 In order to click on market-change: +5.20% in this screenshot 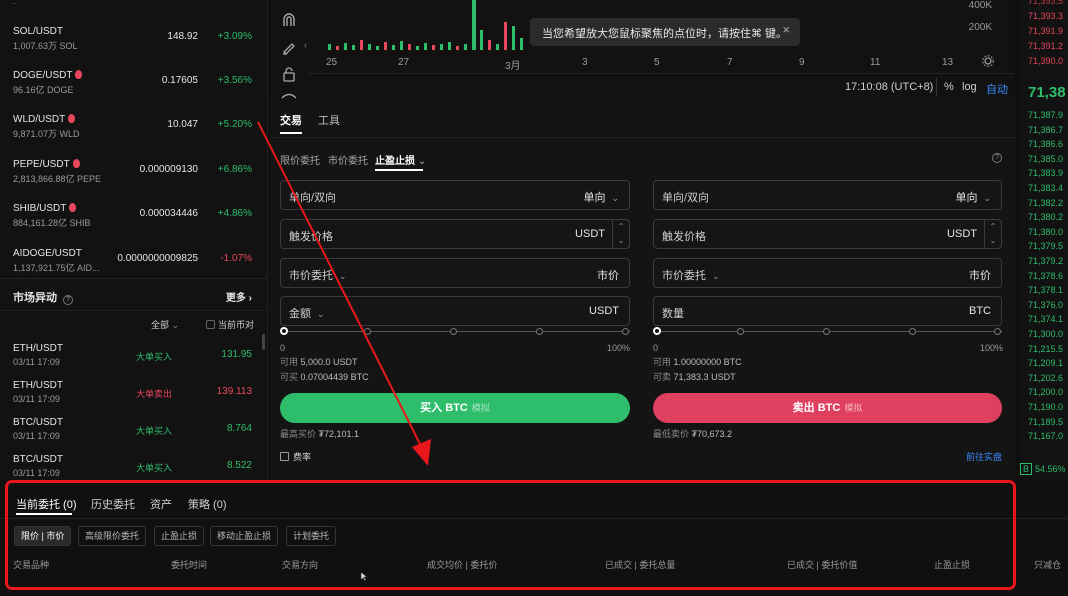, I will do `click(234, 124)`.